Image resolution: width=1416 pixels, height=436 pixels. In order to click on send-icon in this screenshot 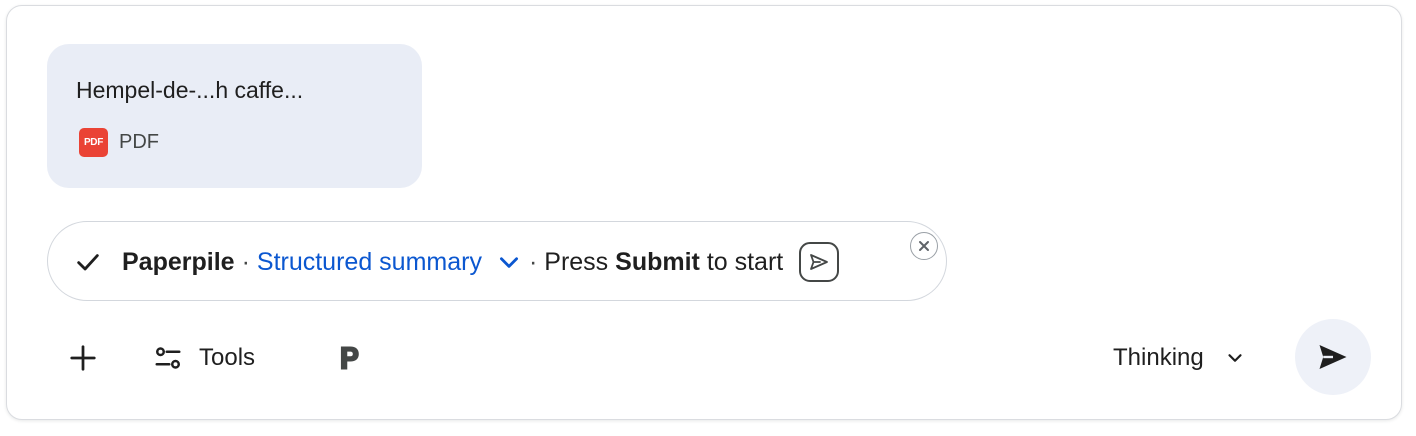, I will do `click(1333, 357)`.